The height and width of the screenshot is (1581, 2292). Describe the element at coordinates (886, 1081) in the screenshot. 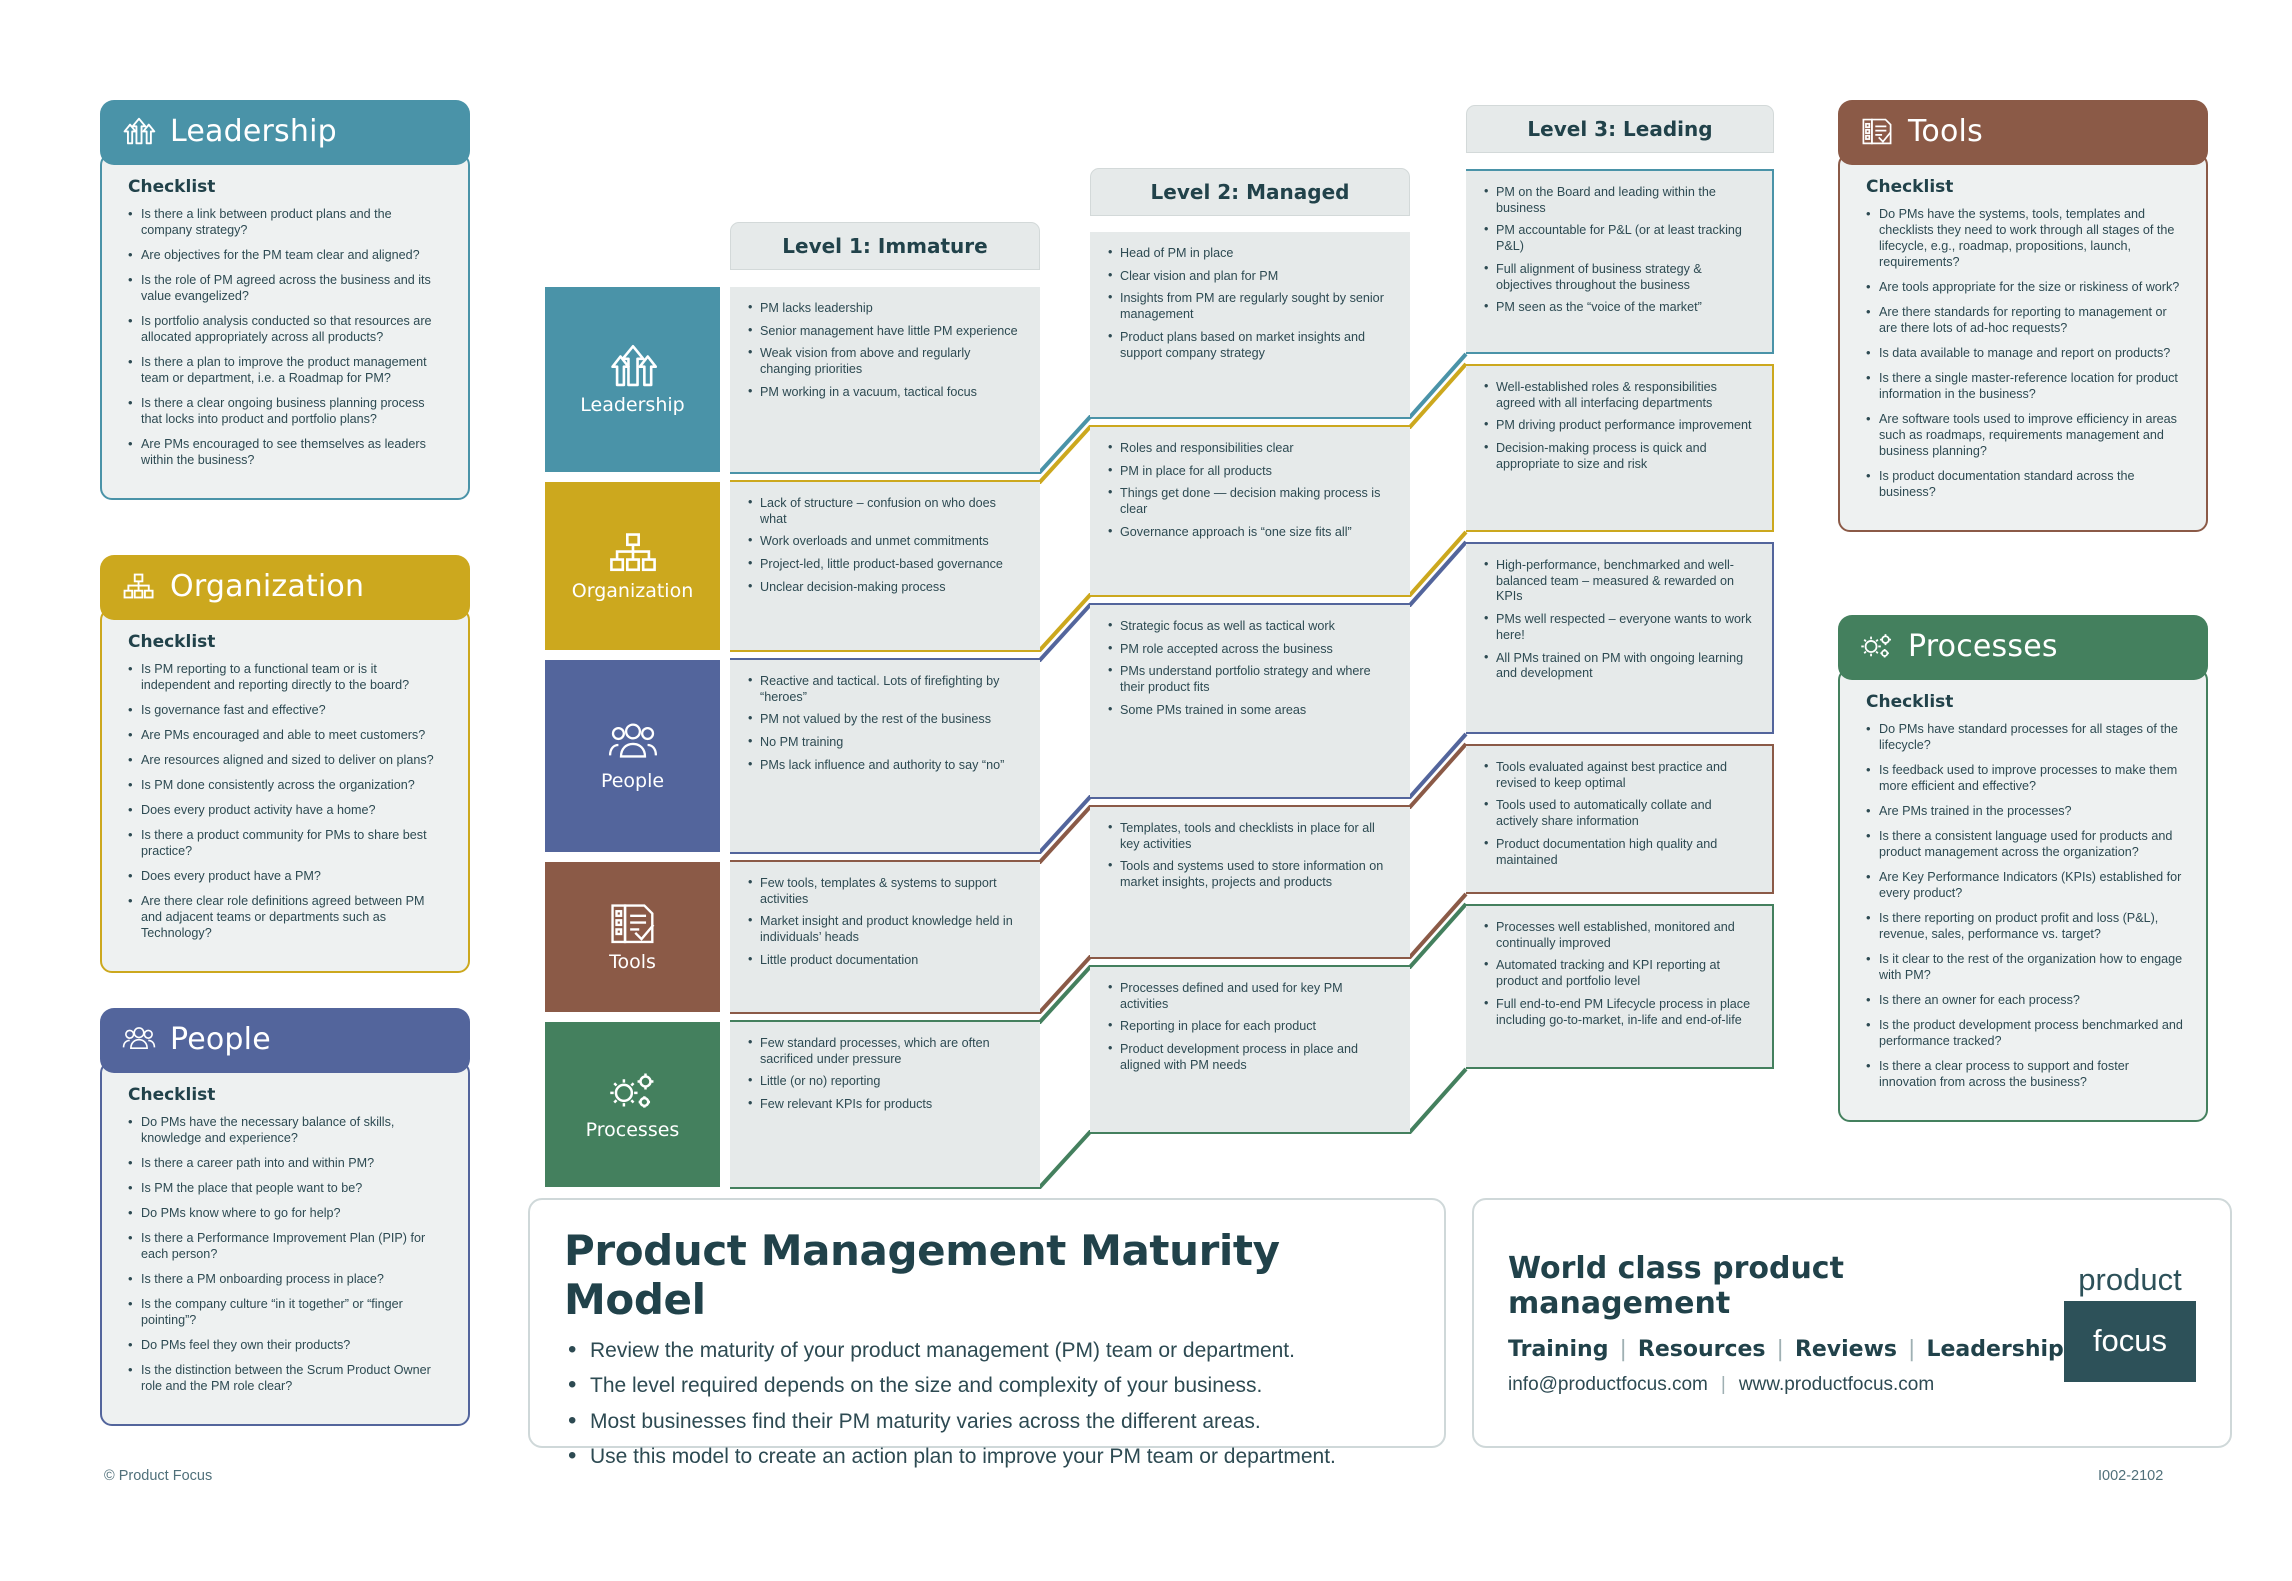

I see `cell-bullet: Little (or no) reporting` at that location.